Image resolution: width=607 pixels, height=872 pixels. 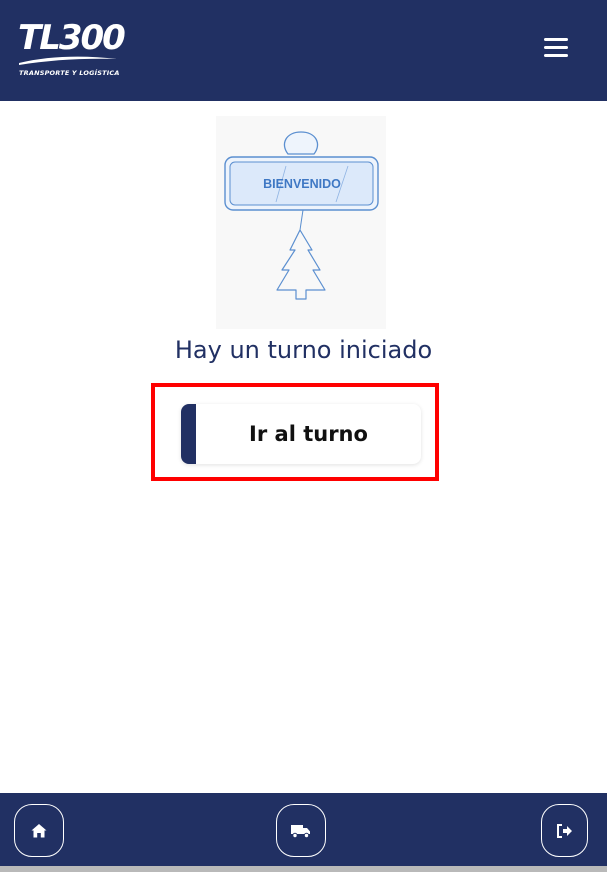 I want to click on go-to-shift-label: Ir al turno, so click(x=308, y=434).